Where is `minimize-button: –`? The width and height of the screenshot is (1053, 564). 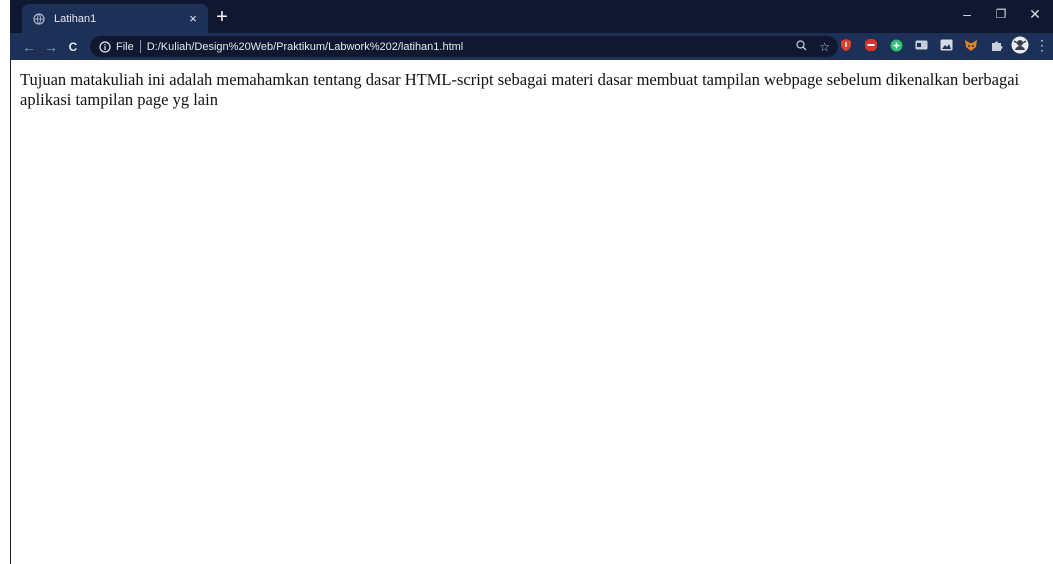
minimize-button: – is located at coordinates (967, 15).